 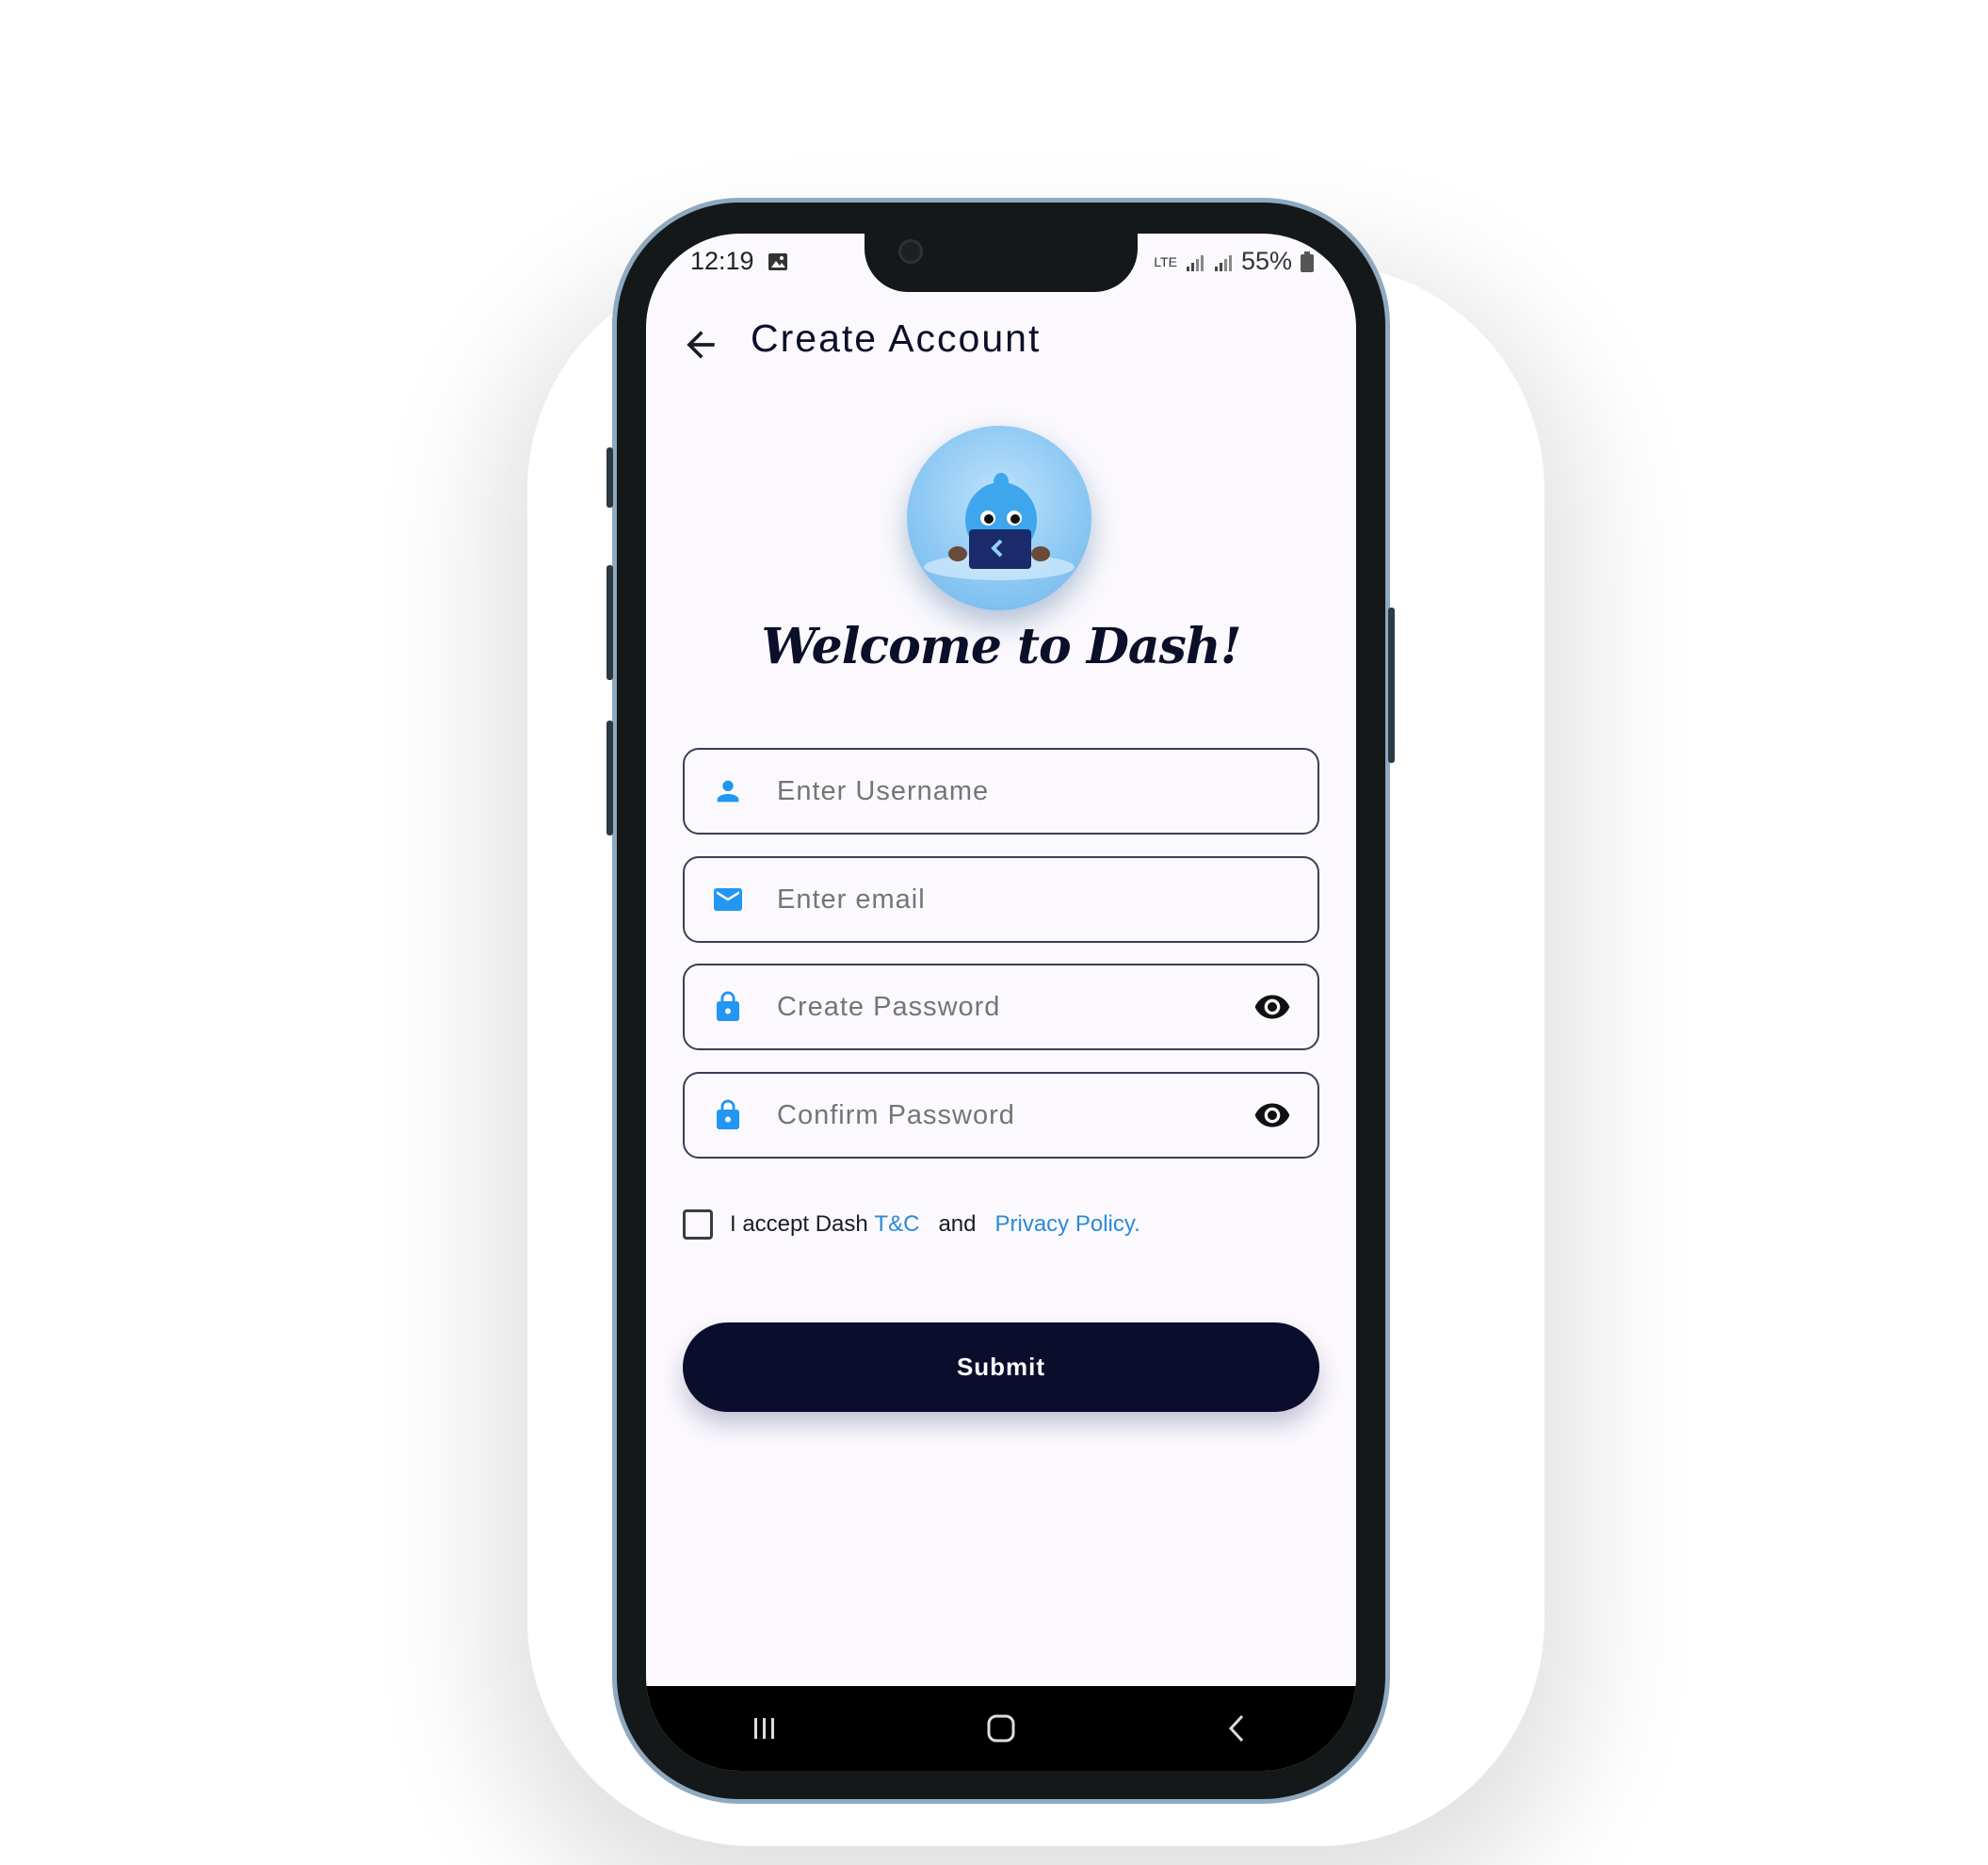 What do you see at coordinates (609, 477) in the screenshot?
I see `volume-up-button` at bounding box center [609, 477].